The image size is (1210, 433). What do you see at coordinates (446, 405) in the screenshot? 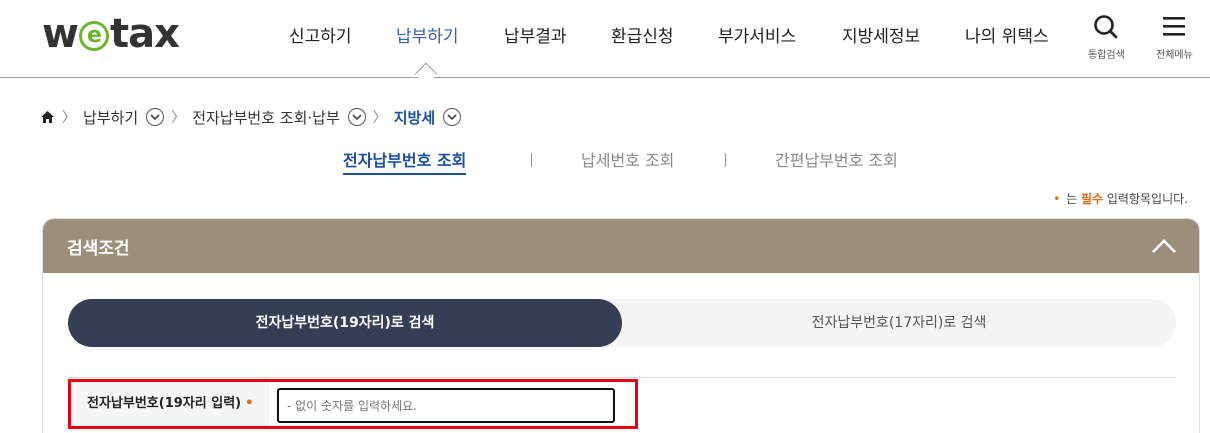
I see `payment-number-input` at bounding box center [446, 405].